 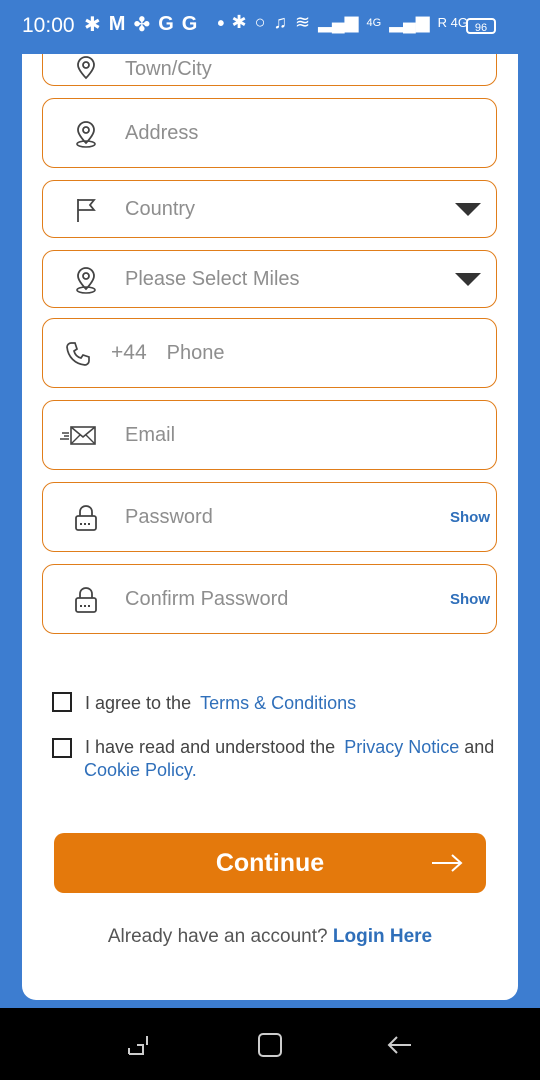 I want to click on home-icon, so click(x=270, y=1045).